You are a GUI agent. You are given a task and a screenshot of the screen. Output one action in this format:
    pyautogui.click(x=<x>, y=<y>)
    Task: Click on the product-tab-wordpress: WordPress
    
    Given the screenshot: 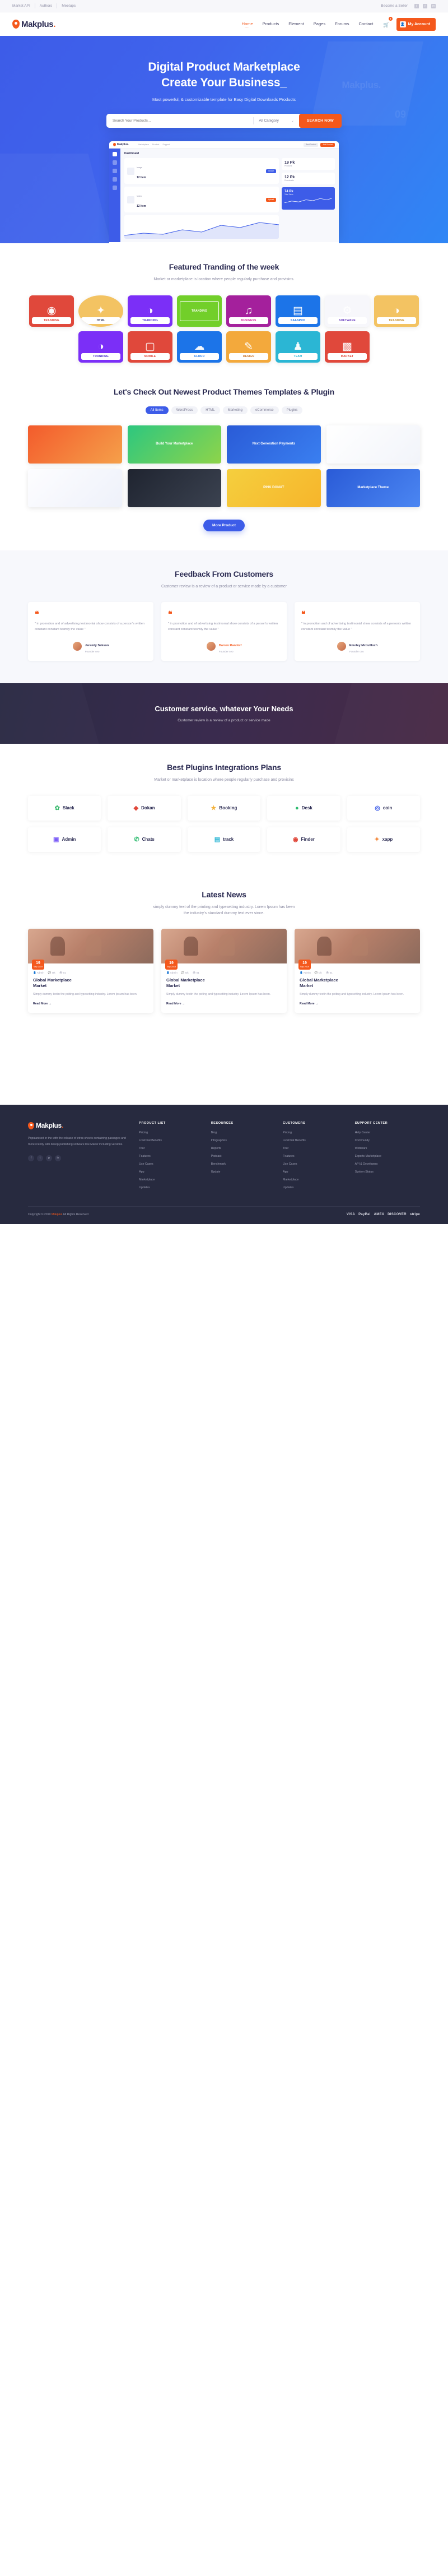 What is the action you would take?
    pyautogui.click(x=185, y=410)
    